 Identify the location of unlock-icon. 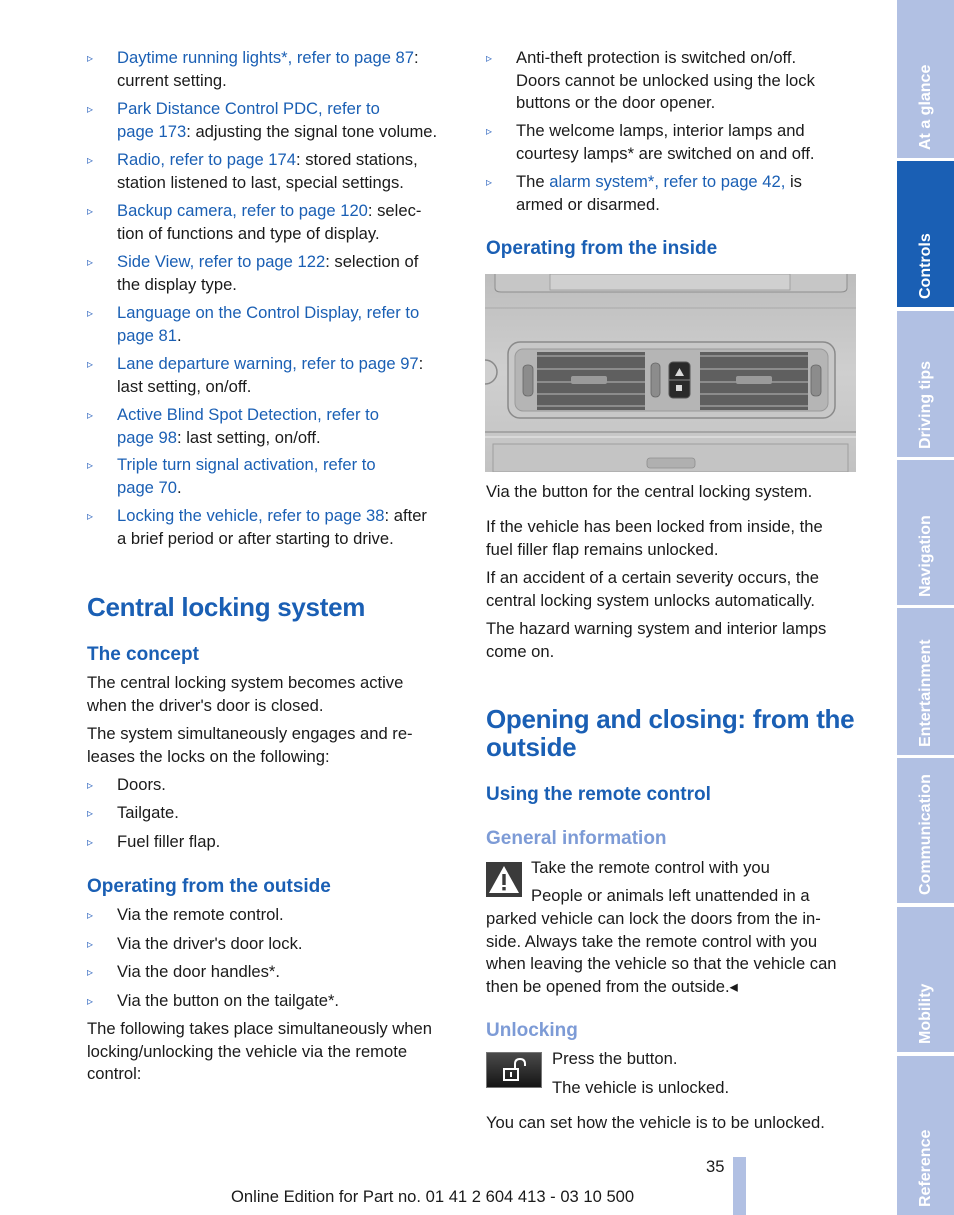
(514, 1069).